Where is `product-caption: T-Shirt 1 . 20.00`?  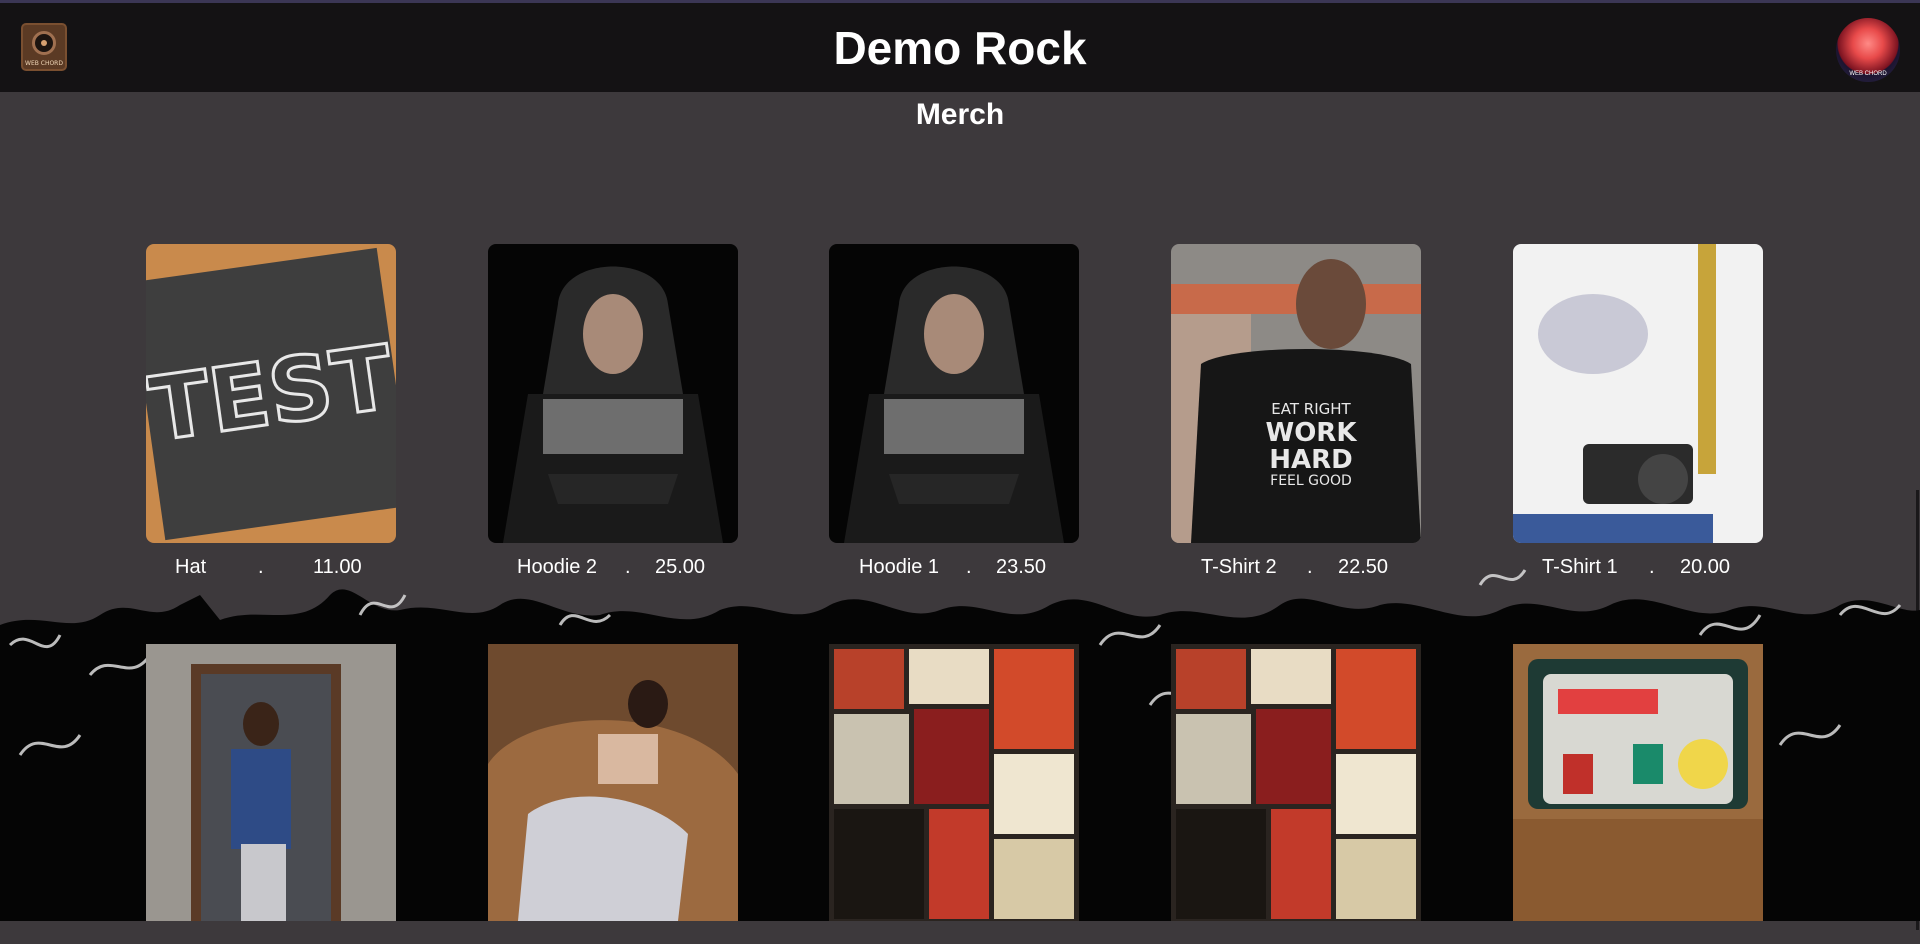 product-caption: T-Shirt 1 . 20.00 is located at coordinates (1638, 568).